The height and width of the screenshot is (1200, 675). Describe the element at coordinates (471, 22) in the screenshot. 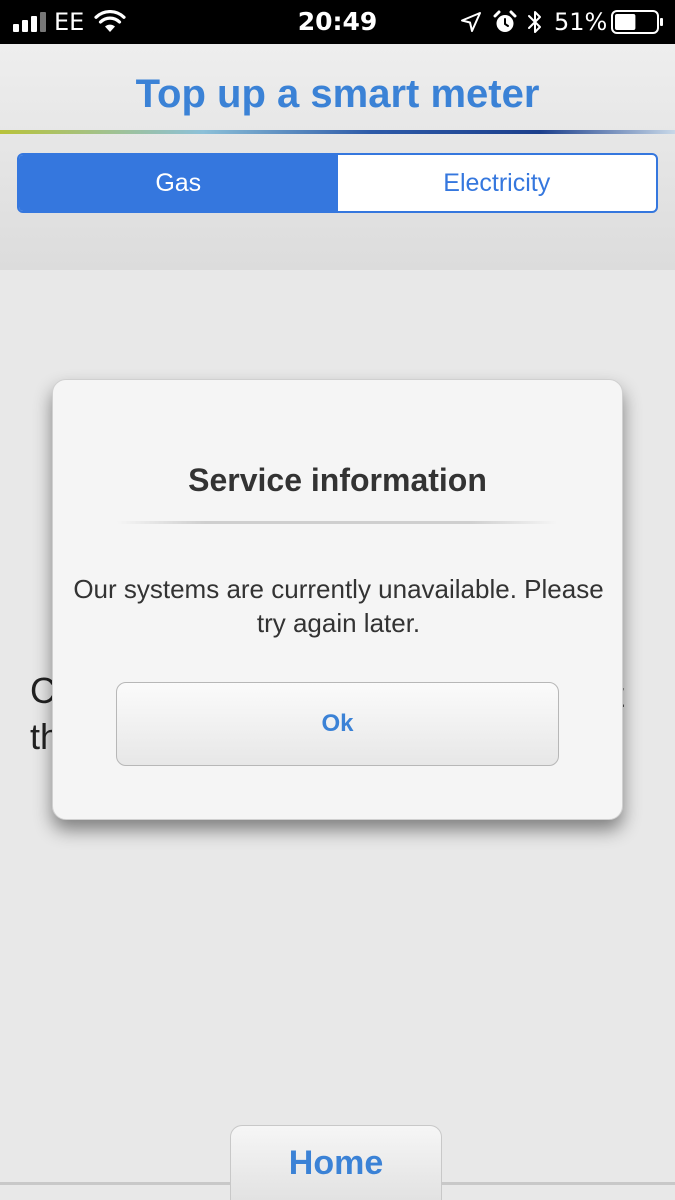

I see `location-arrow-icon` at that location.